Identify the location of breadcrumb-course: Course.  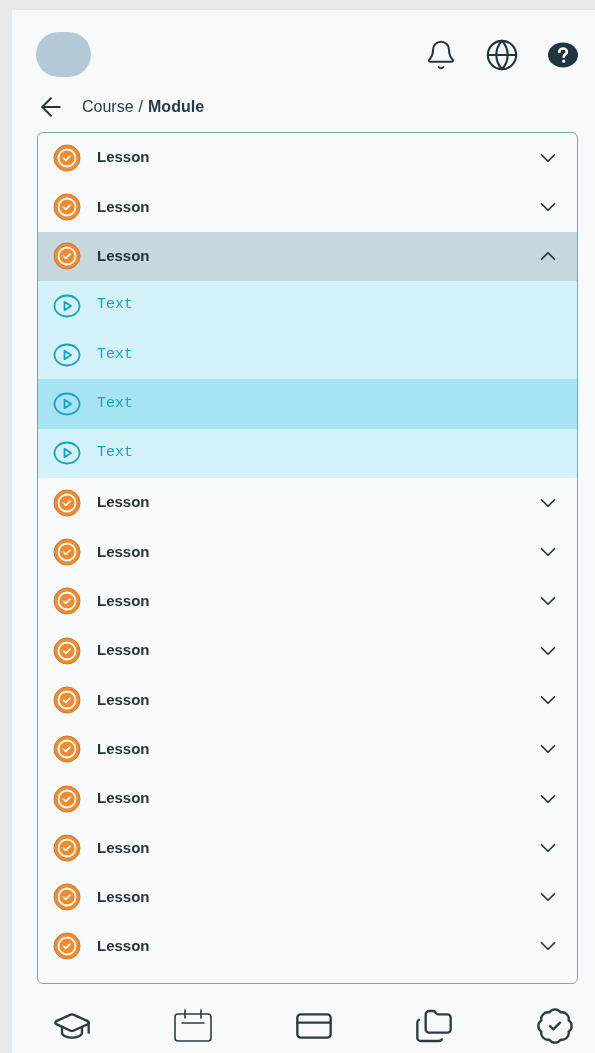
(108, 107).